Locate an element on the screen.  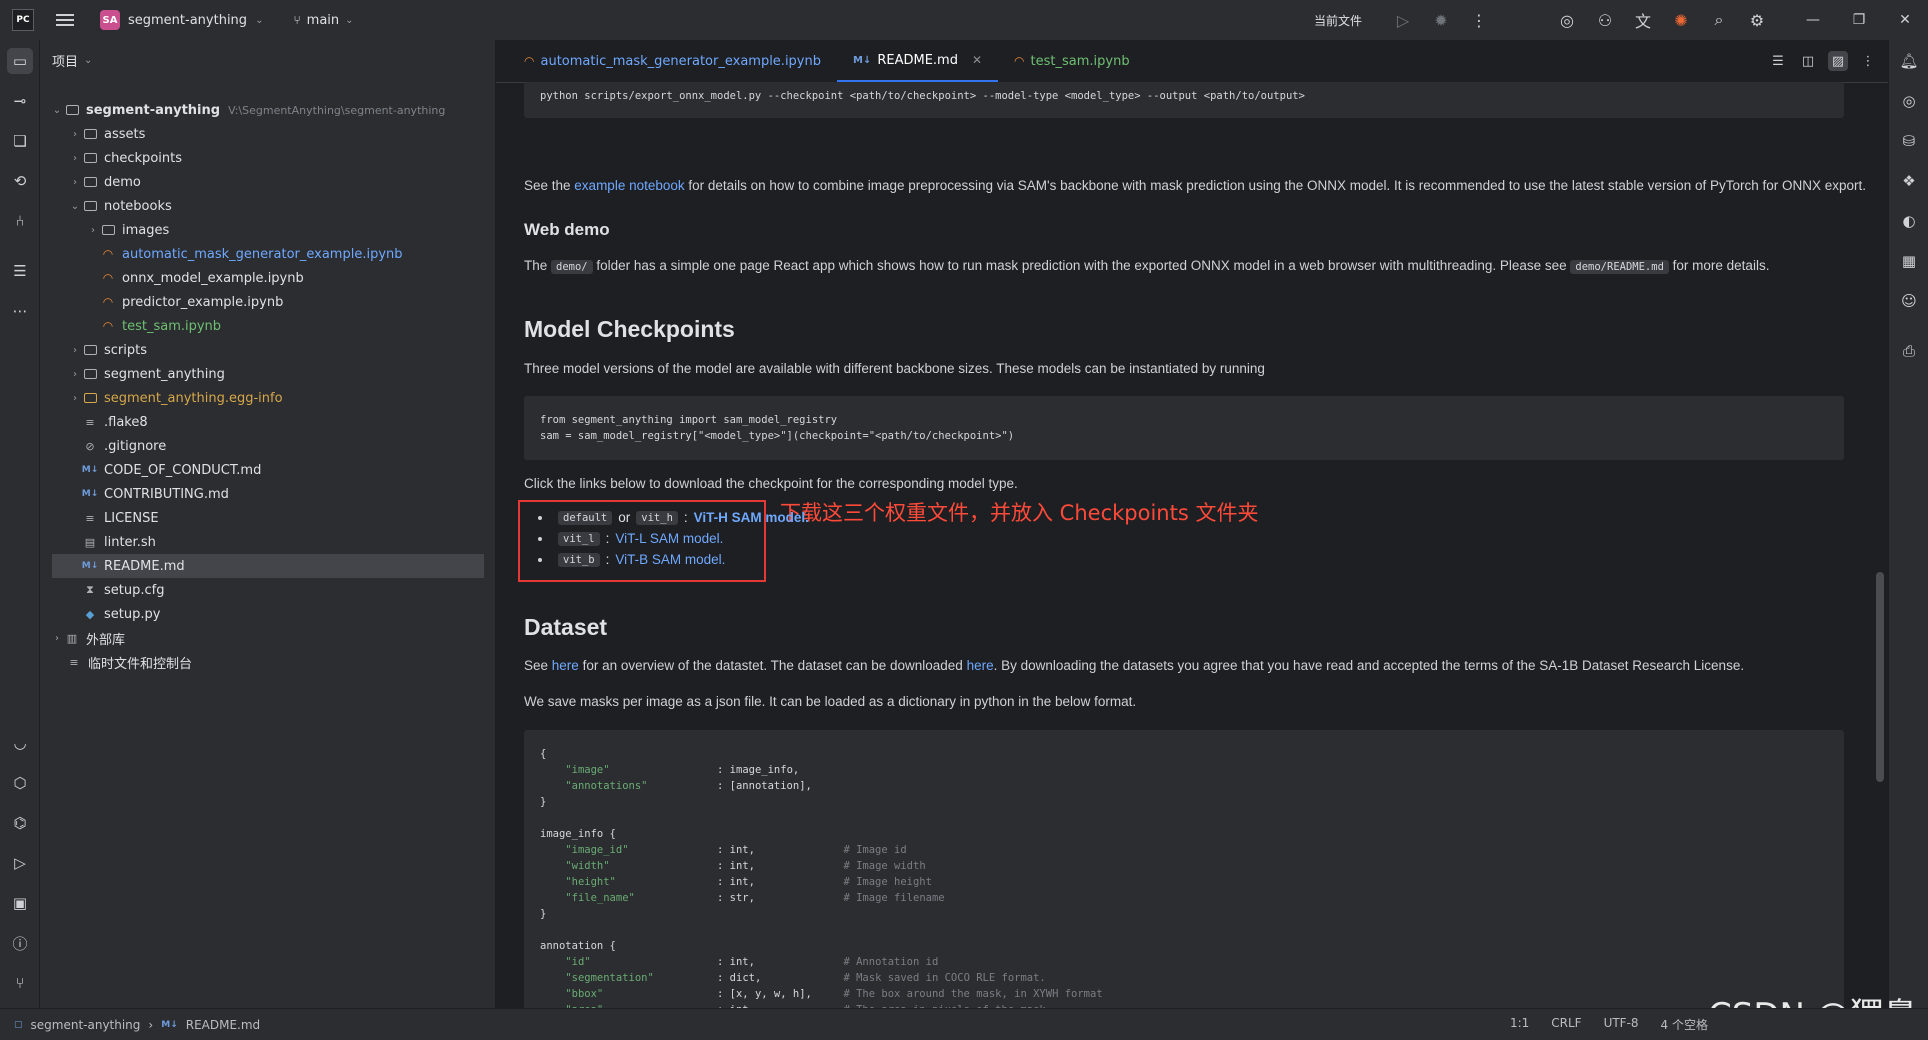
tree-item-images: › images is located at coordinates (306, 230).